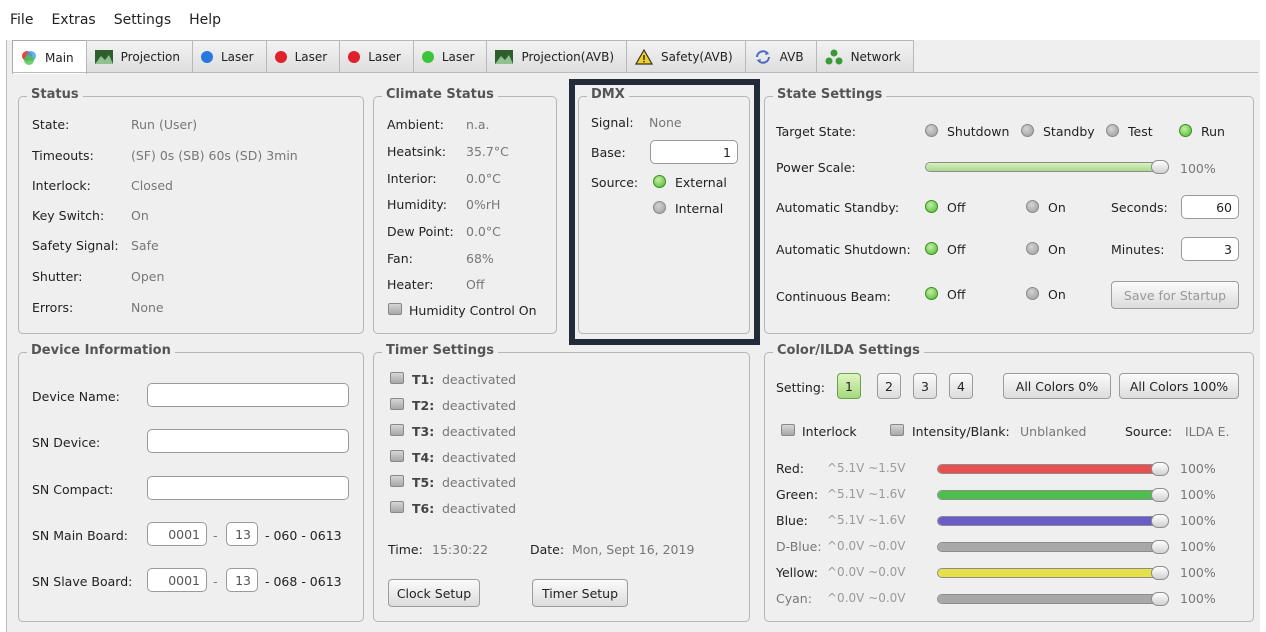 The image size is (1266, 632). Describe the element at coordinates (961, 386) in the screenshot. I see `setting-4-button: 4` at that location.